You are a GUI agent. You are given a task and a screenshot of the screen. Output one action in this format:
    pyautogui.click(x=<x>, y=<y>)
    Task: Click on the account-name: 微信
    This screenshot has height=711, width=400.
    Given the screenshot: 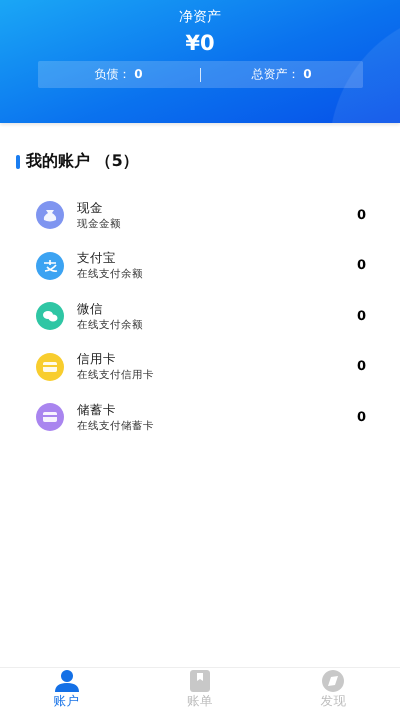 What is the action you would take?
    pyautogui.click(x=217, y=309)
    